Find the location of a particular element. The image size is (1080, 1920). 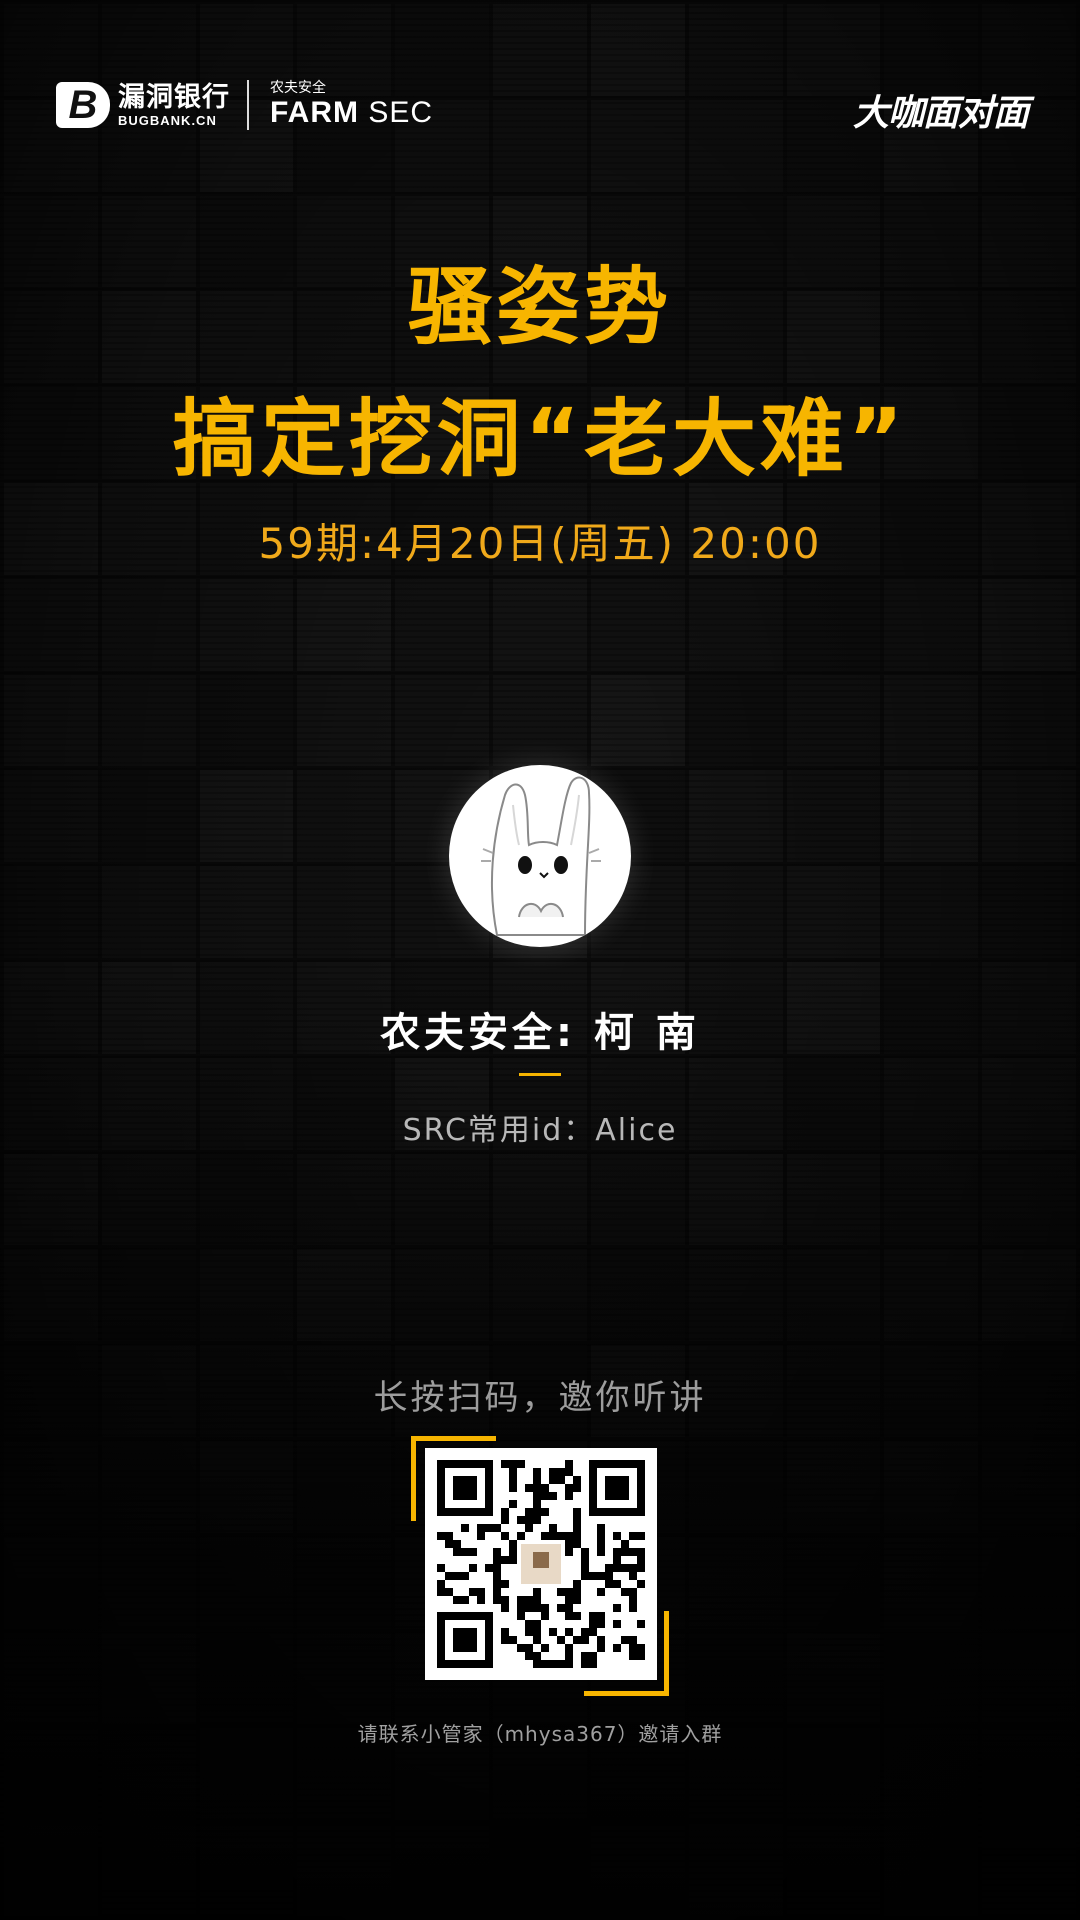

farmsec-logo: 农夫安全 FARM SEC is located at coordinates (351, 105).